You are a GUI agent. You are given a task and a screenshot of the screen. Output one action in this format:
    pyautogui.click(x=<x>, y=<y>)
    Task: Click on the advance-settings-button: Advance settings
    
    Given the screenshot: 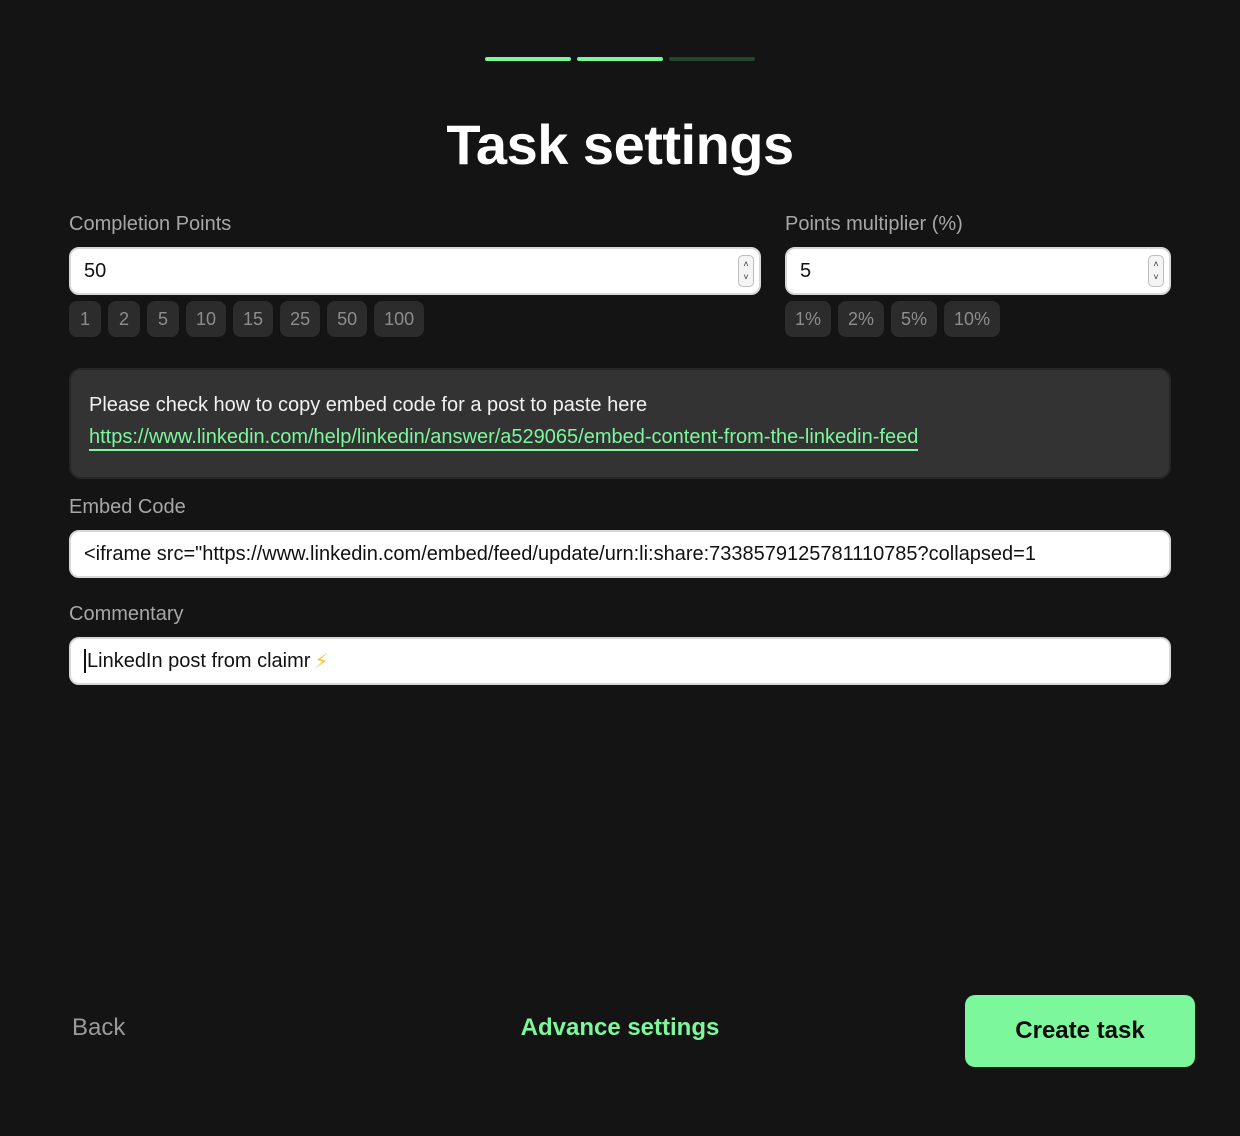 What is the action you would take?
    pyautogui.click(x=620, y=1027)
    